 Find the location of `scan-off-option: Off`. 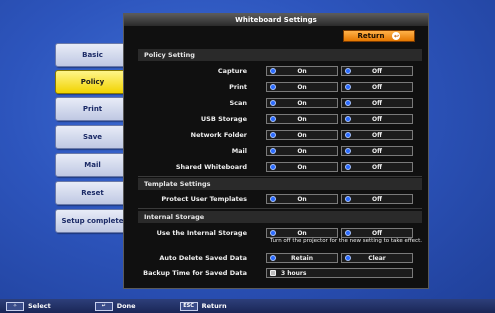

scan-off-option: Off is located at coordinates (377, 103).